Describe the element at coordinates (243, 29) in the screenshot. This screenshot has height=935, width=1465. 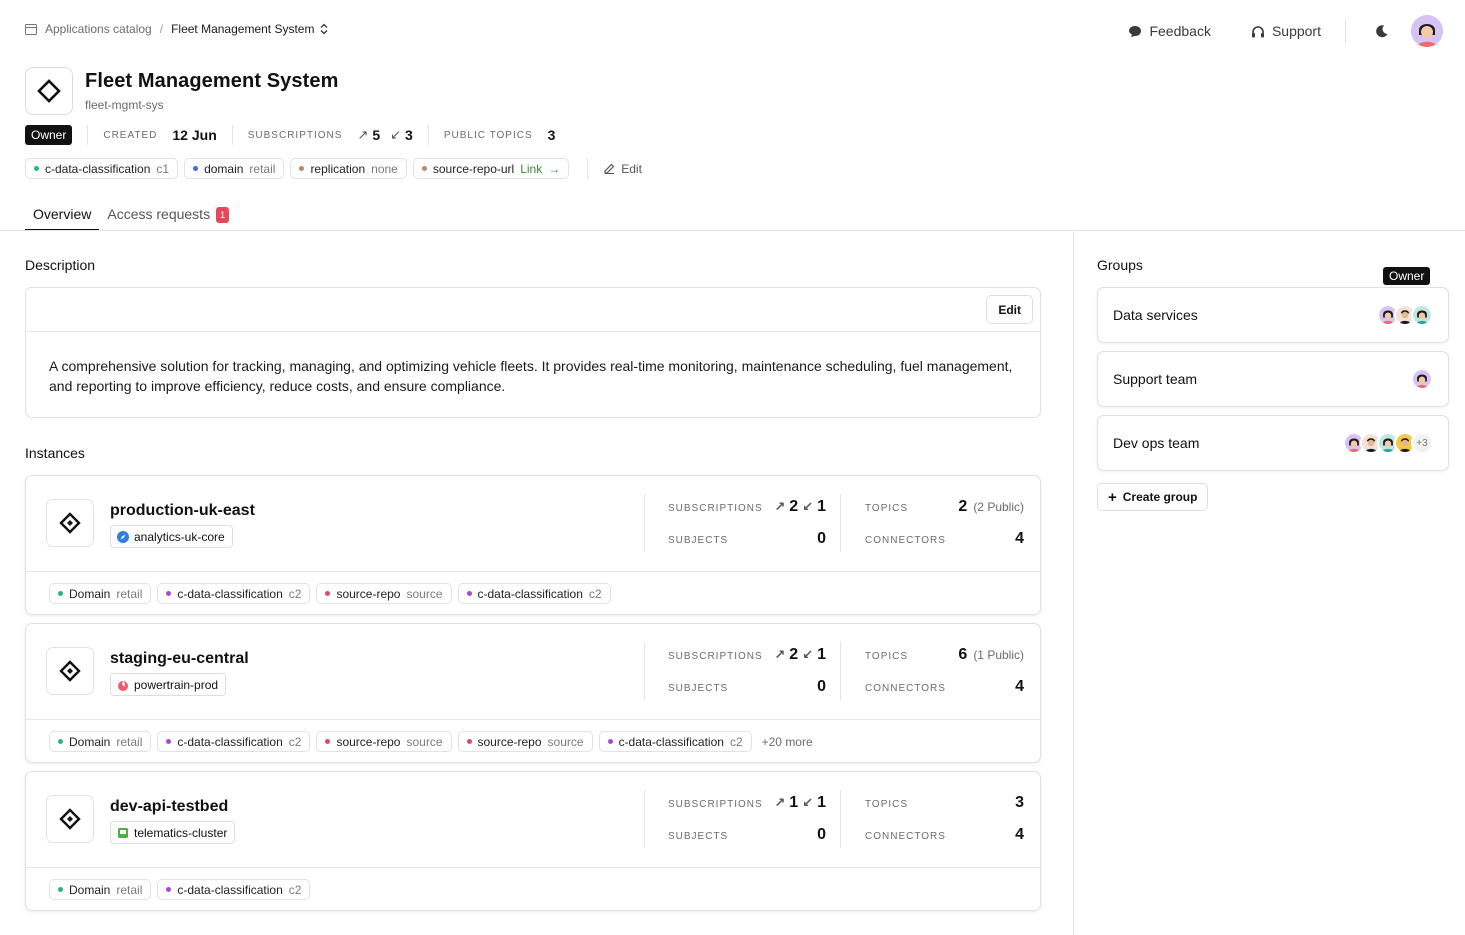
I see `breadcrumb-current-label: Fleet Management System` at that location.